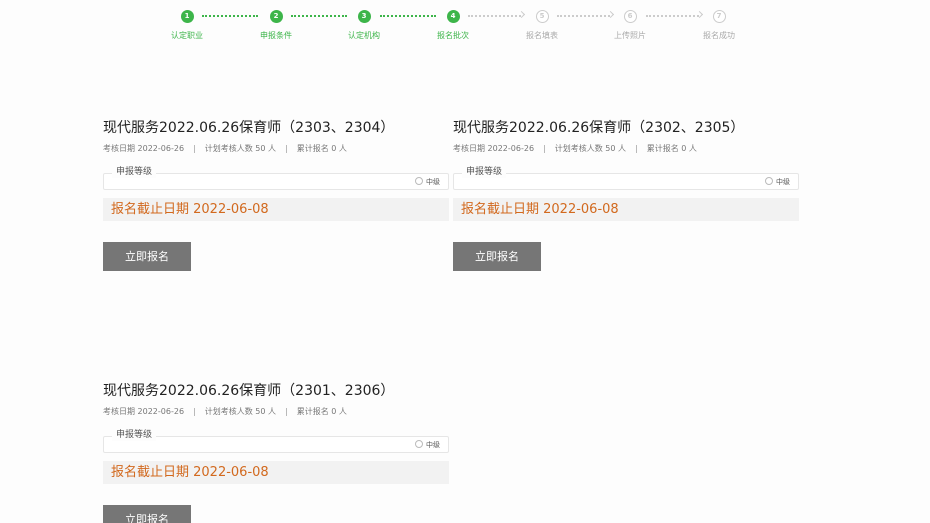 This screenshot has width=930, height=523. What do you see at coordinates (187, 16) in the screenshot?
I see `step-1-number: 1` at bounding box center [187, 16].